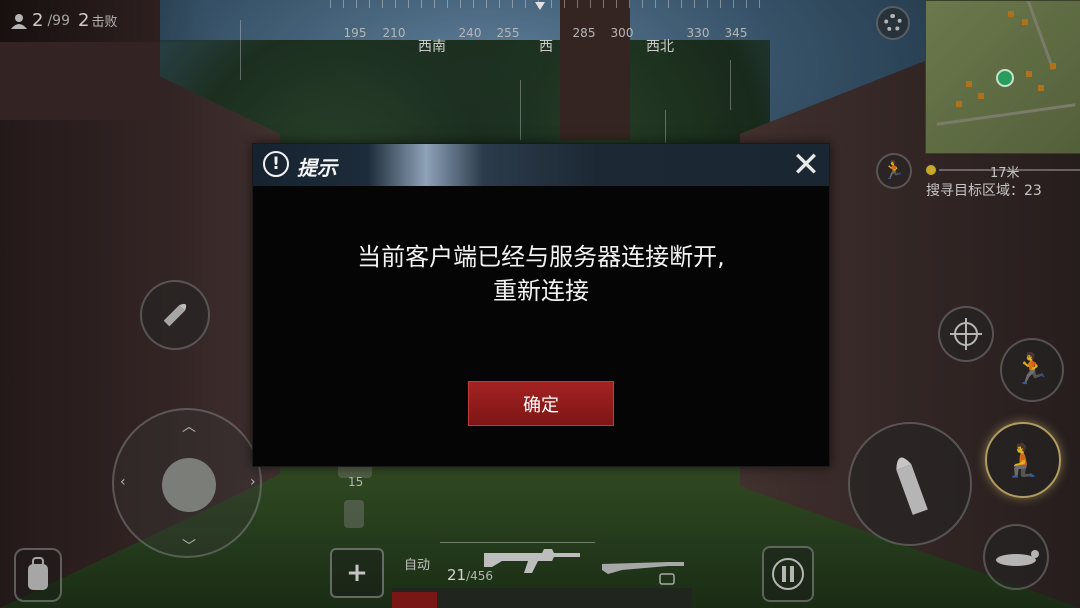 The width and height of the screenshot is (1080, 608). Describe the element at coordinates (541, 403) in the screenshot. I see `confirm-button: 确定` at that location.